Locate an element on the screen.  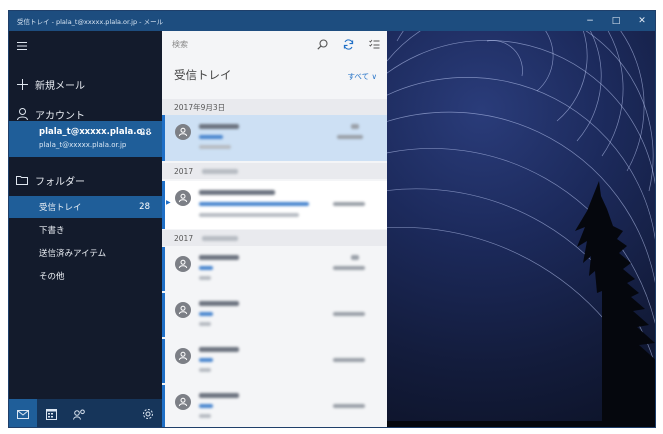
hamburger-icon is located at coordinates (22, 46).